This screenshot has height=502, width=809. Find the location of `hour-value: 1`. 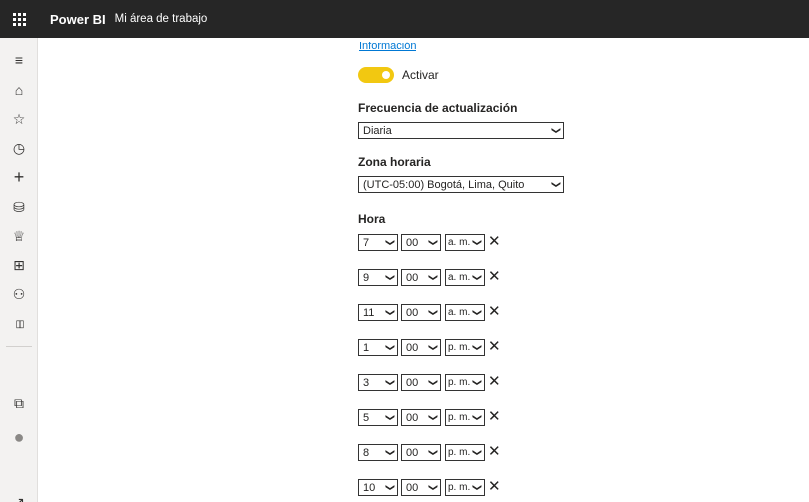

hour-value: 1 is located at coordinates (366, 347).